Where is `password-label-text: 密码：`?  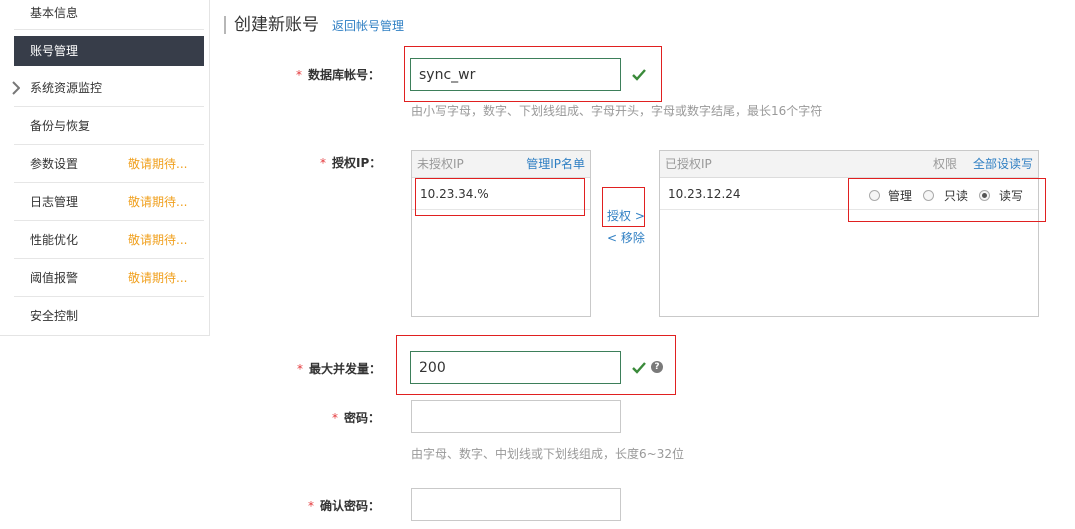 password-label-text: 密码： is located at coordinates (362, 418).